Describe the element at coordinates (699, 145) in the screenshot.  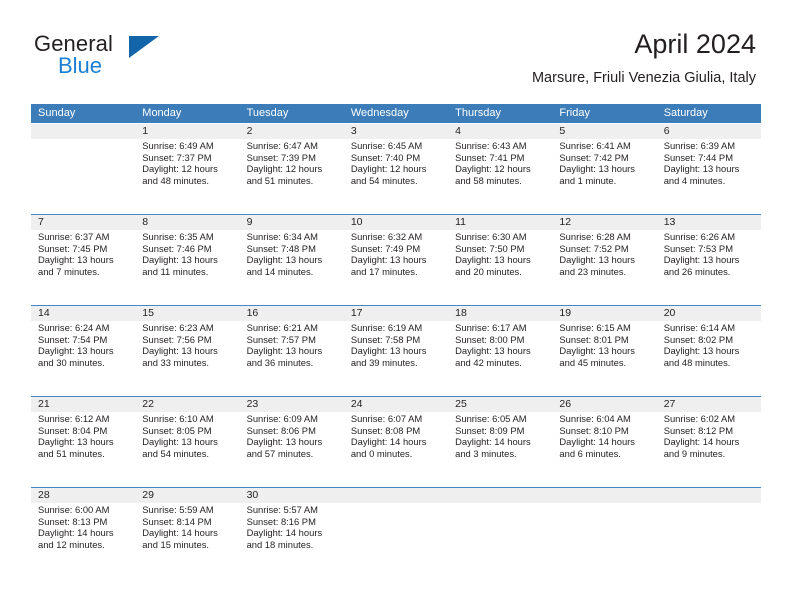
I see `sunrise-text: Sunrise: 6:39 AM` at that location.